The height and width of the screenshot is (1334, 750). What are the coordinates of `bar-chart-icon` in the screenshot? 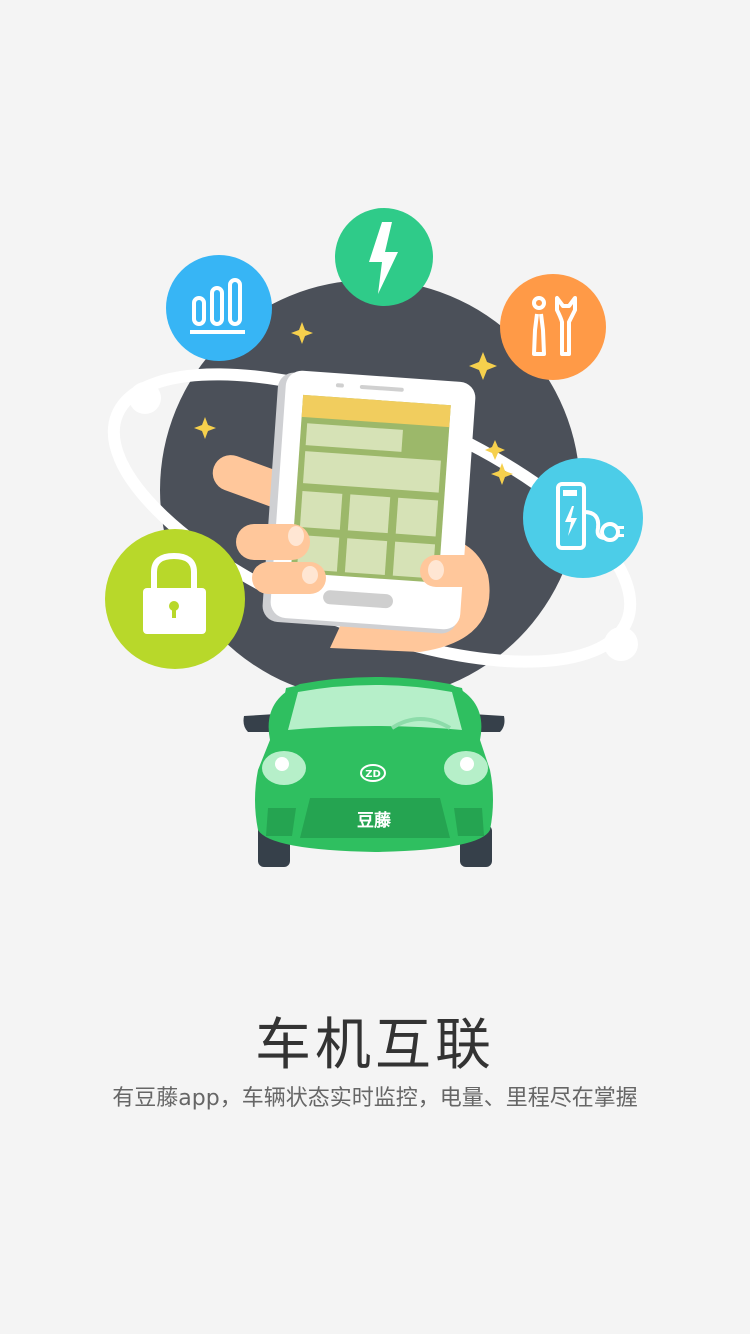 It's located at (219, 308).